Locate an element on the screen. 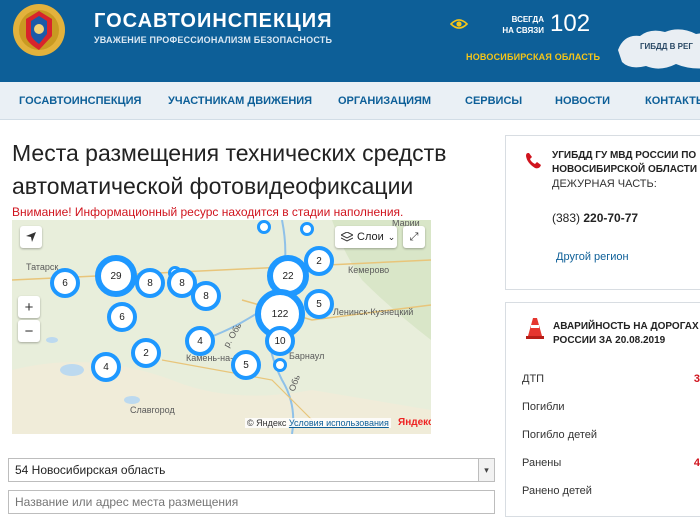  stat-row-killed: Погибли is located at coordinates (611, 407).